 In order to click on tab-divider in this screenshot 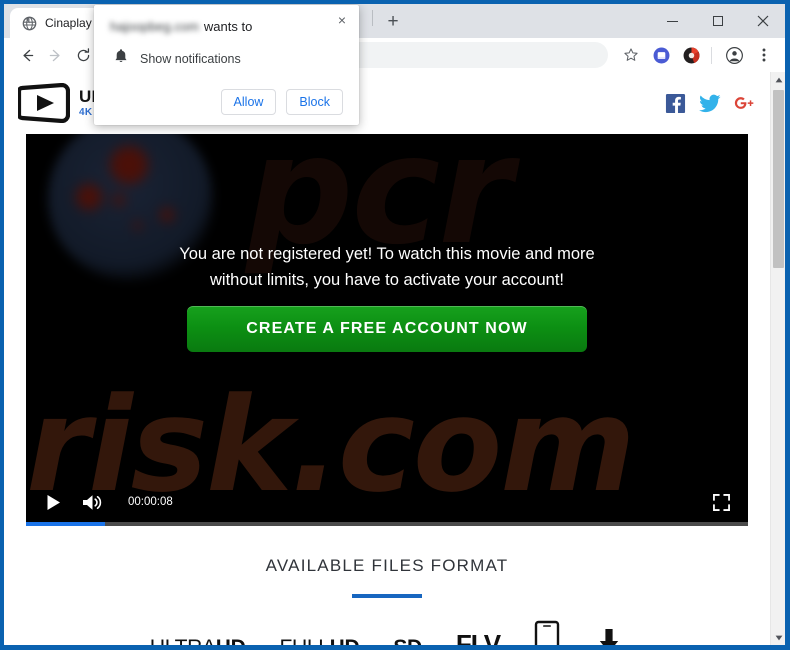, I will do `click(372, 18)`.